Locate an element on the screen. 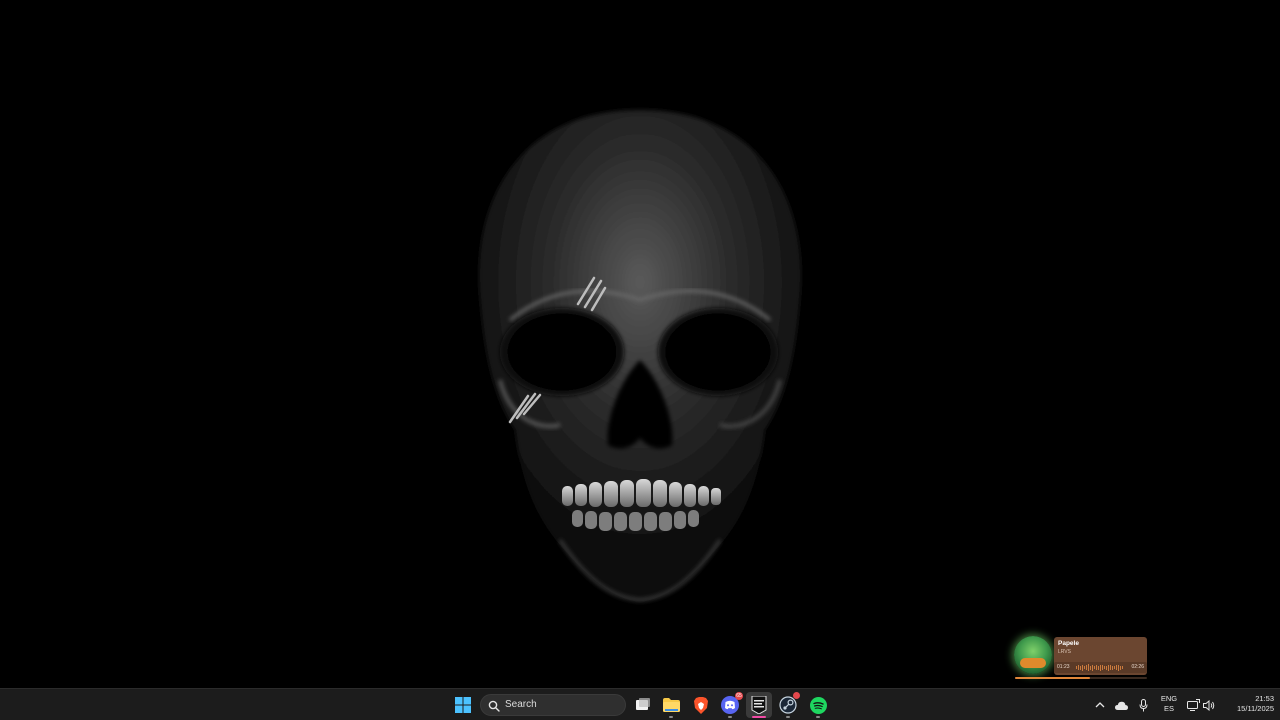 The width and height of the screenshot is (1280, 720). playback-progress is located at coordinates (1081, 678).